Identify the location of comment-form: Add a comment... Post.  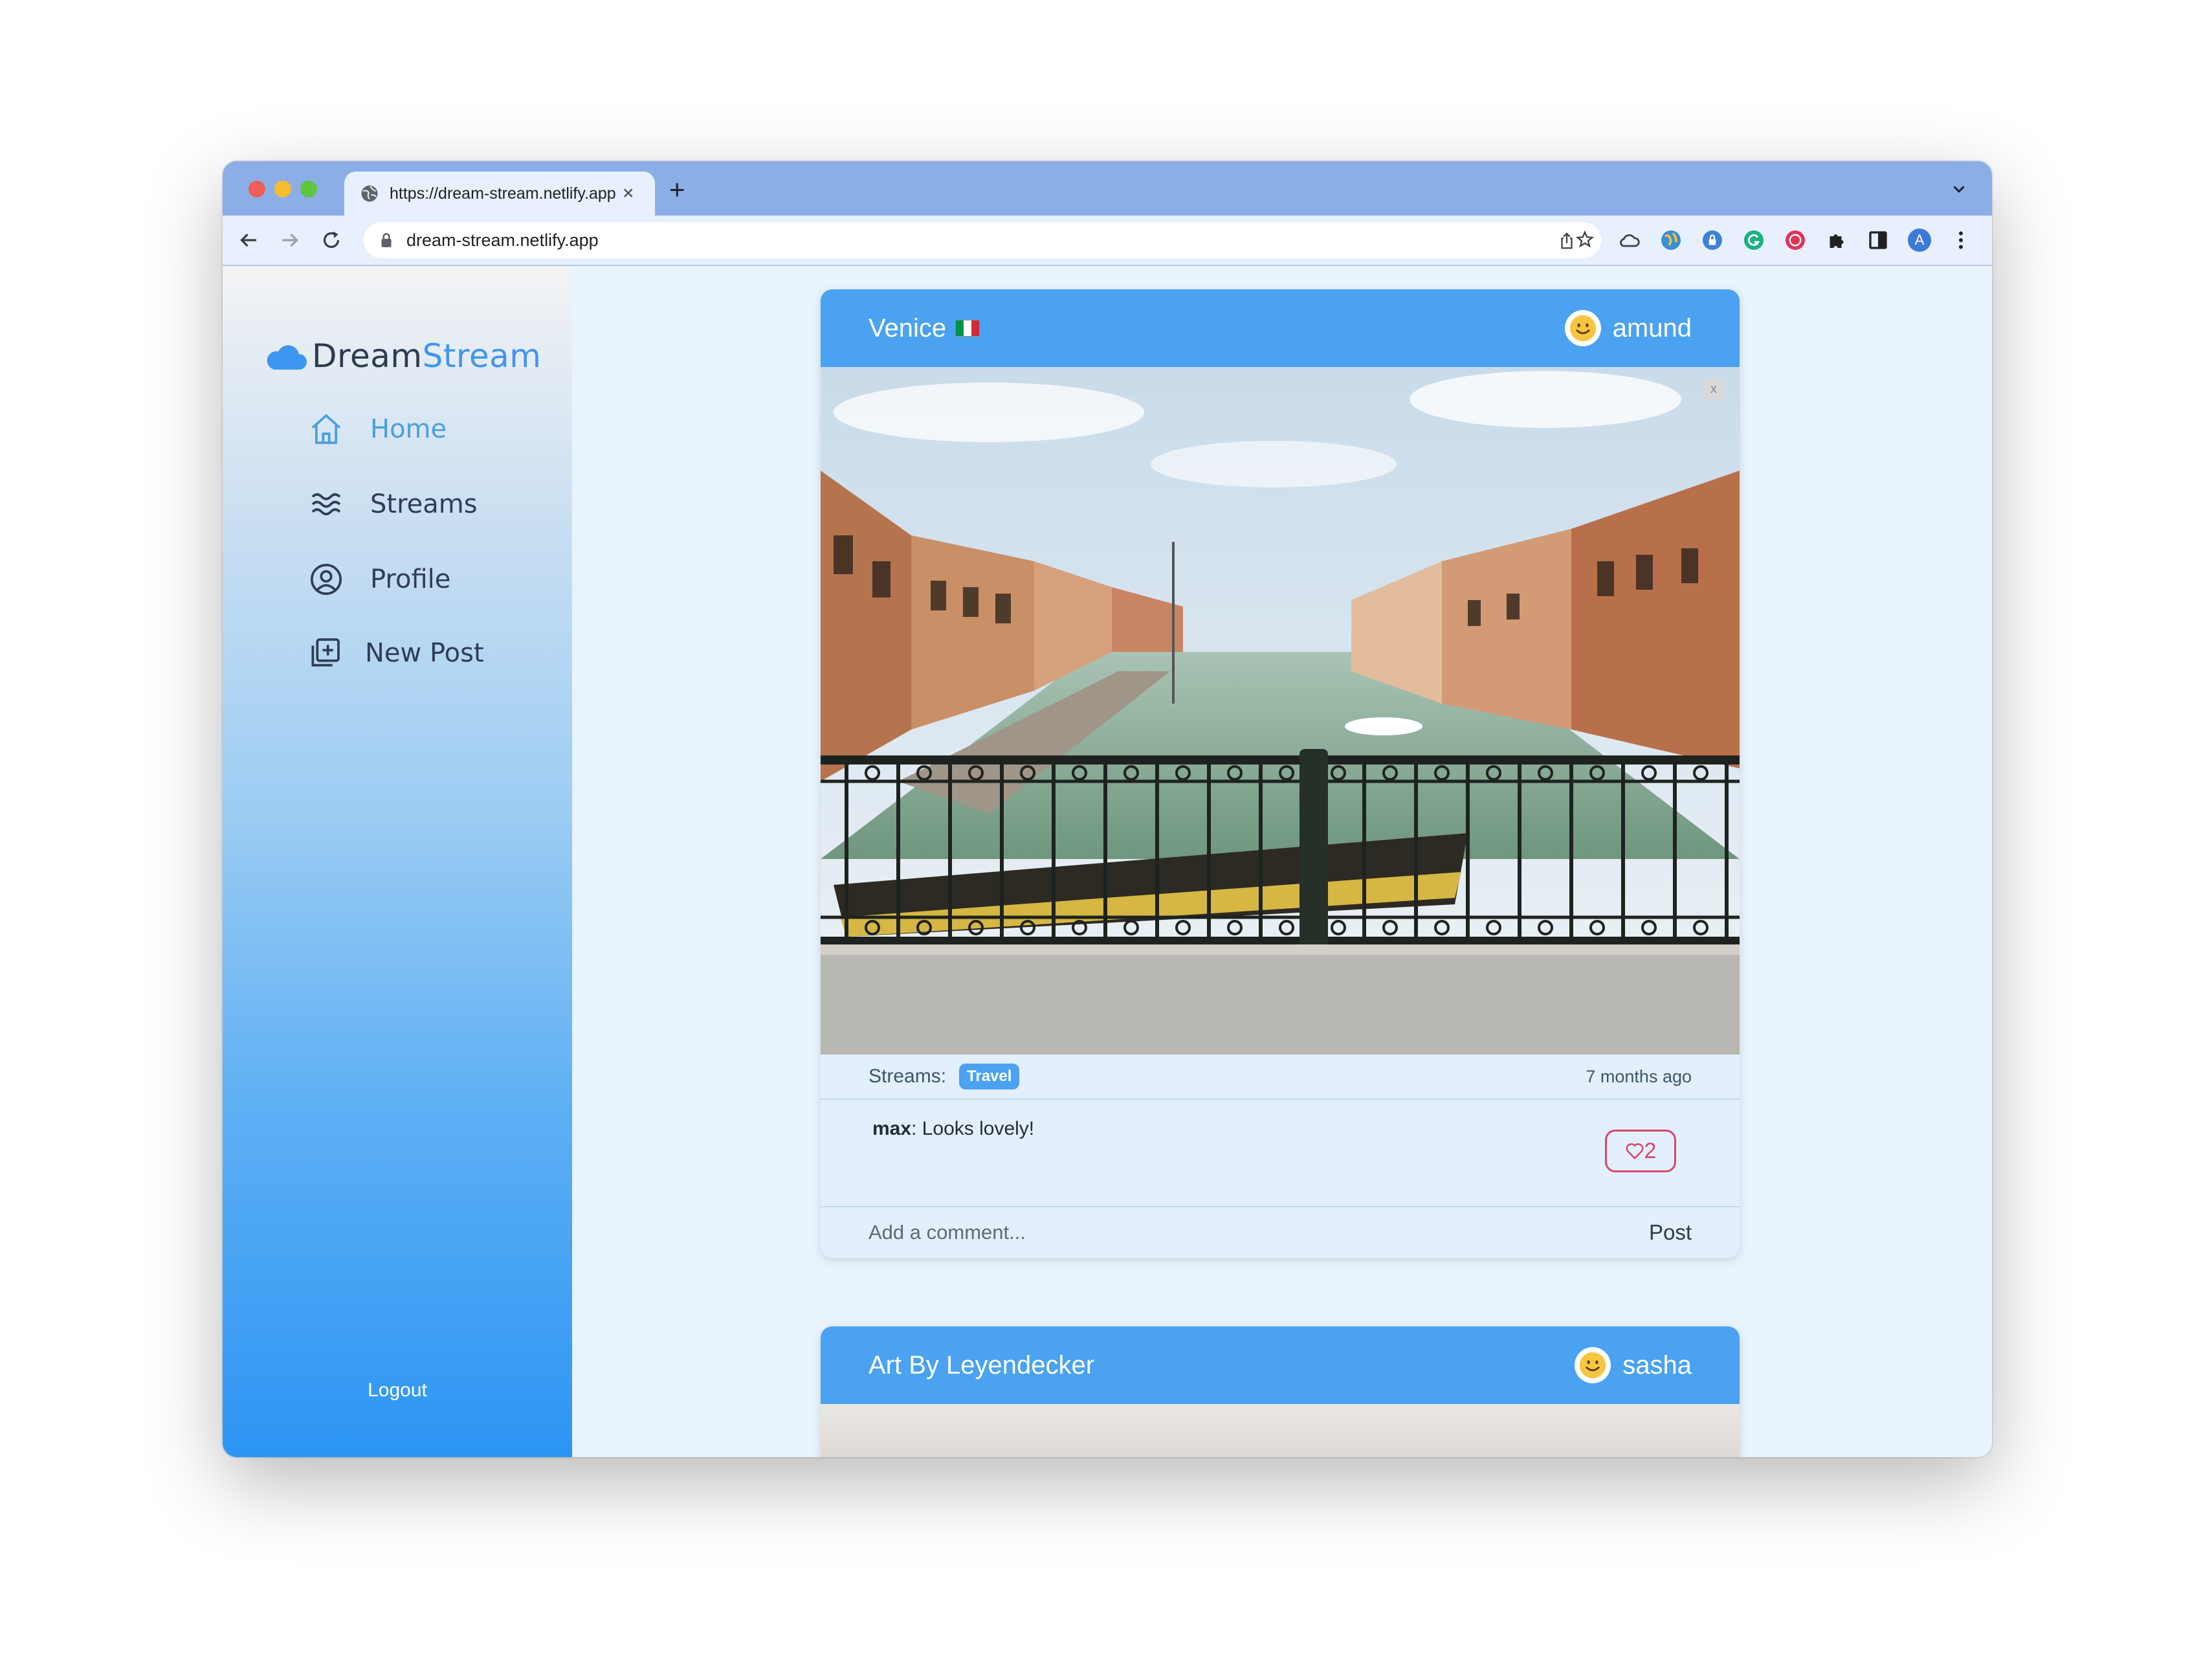
(1280, 1232).